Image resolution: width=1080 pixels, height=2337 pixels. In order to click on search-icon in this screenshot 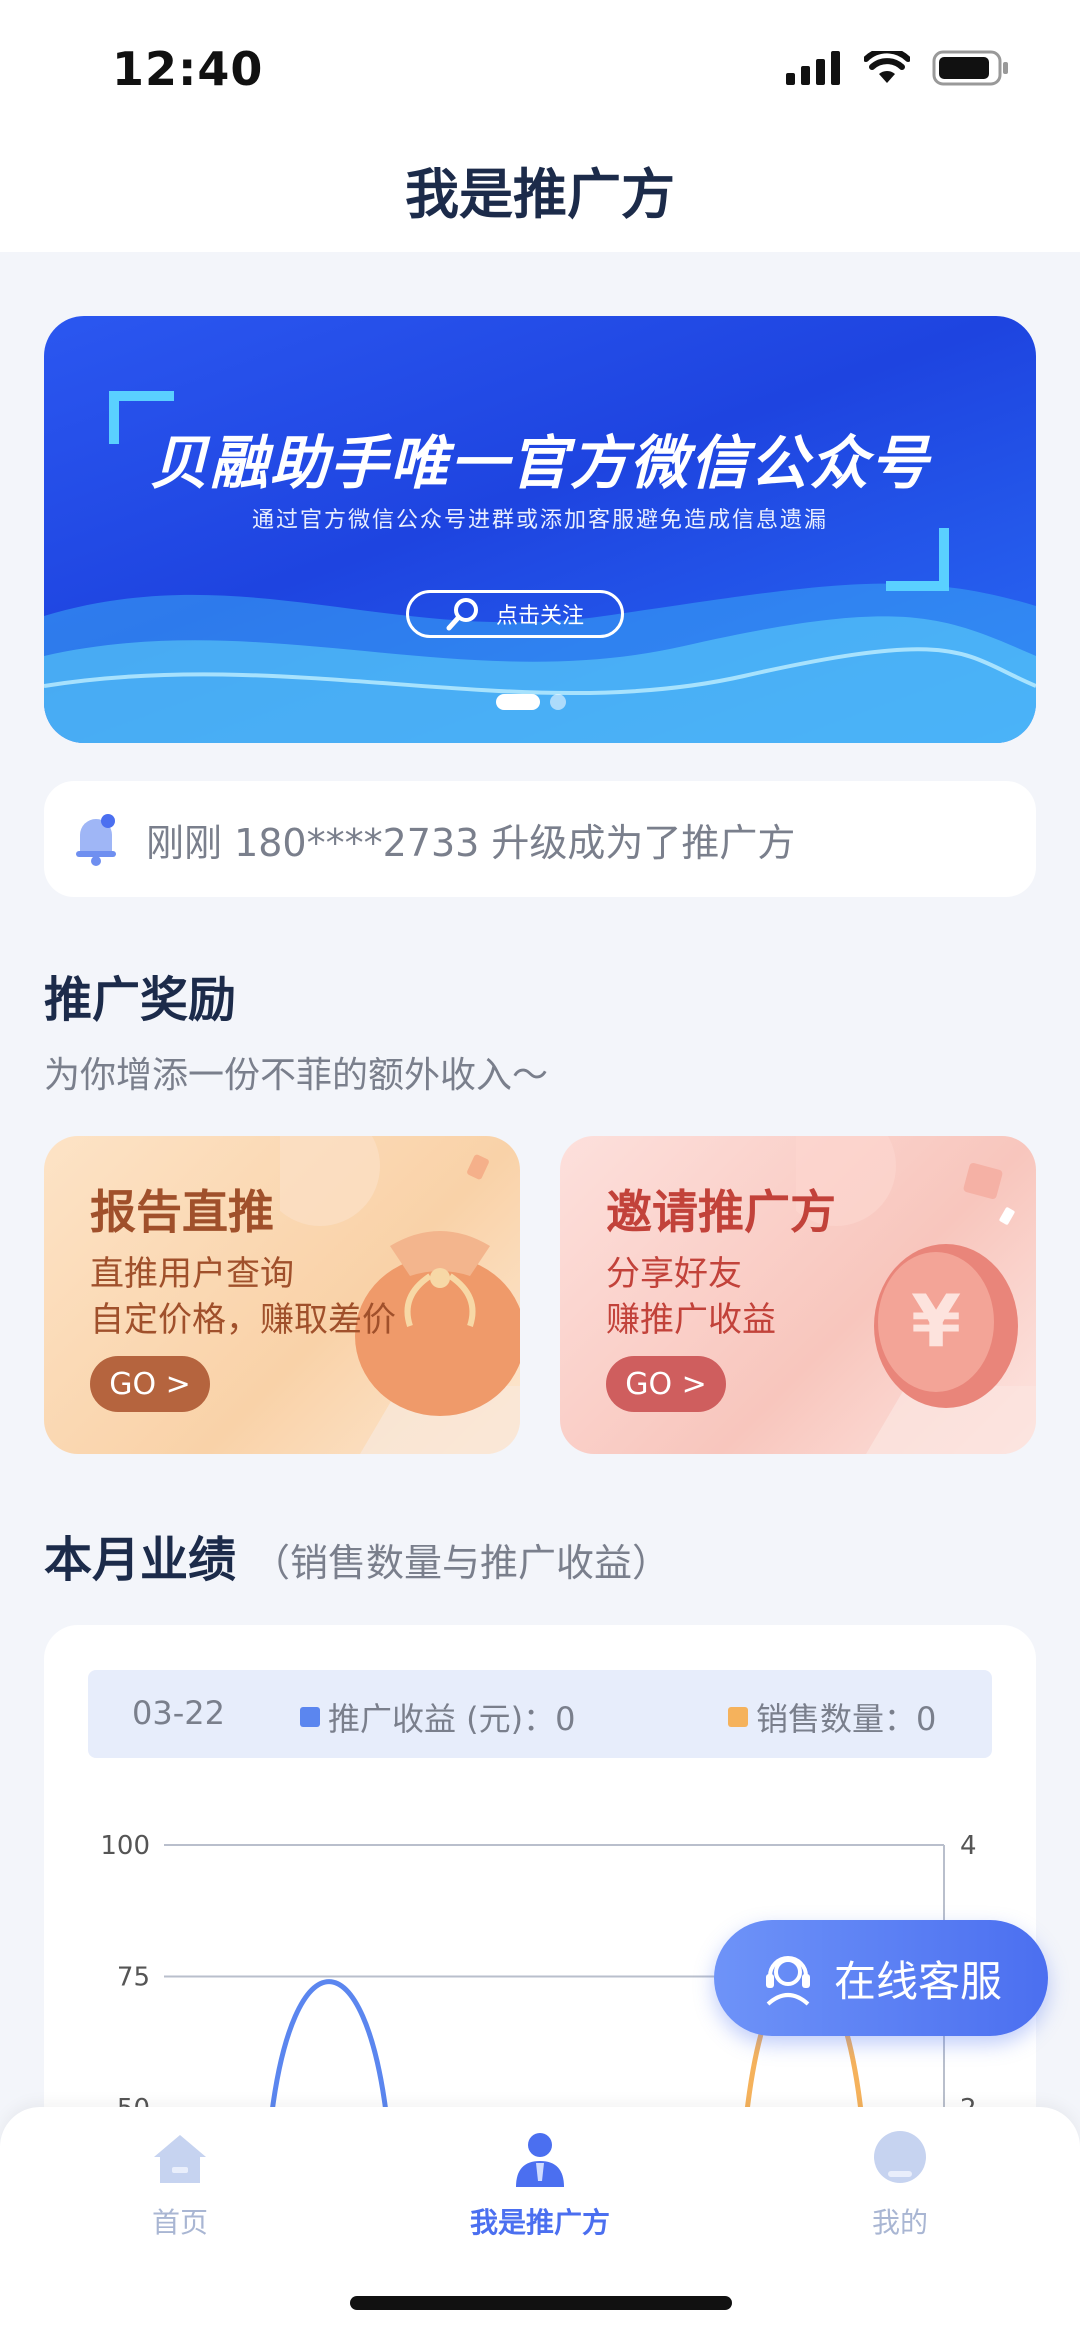, I will do `click(462, 614)`.